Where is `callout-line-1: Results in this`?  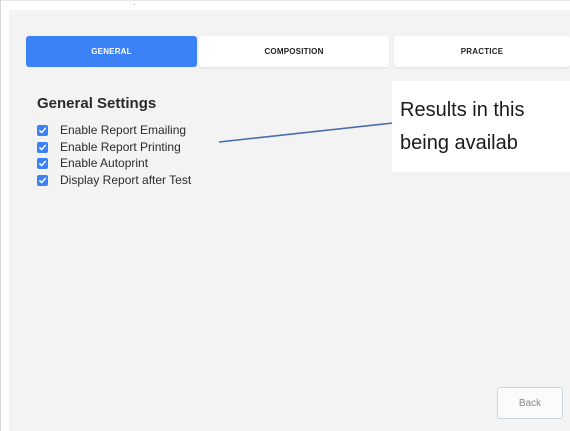
callout-line-1: Results in this is located at coordinates (462, 110).